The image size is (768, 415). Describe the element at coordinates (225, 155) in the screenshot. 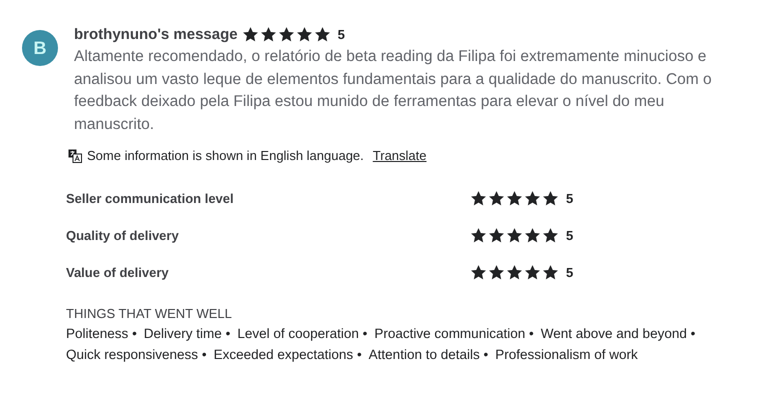

I see `translation-notice: Some information is shown in English language.` at that location.